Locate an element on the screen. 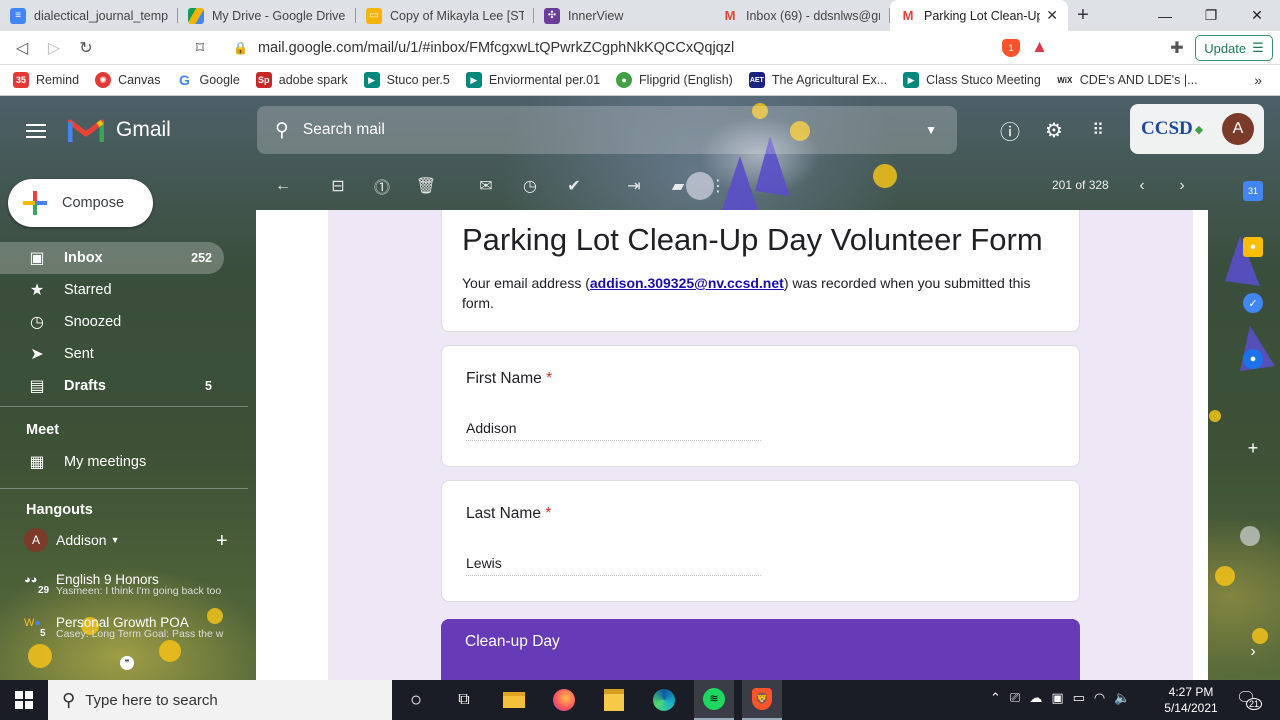  tab-docs: ≡ dialectical_journal_templat is located at coordinates (89, 15).